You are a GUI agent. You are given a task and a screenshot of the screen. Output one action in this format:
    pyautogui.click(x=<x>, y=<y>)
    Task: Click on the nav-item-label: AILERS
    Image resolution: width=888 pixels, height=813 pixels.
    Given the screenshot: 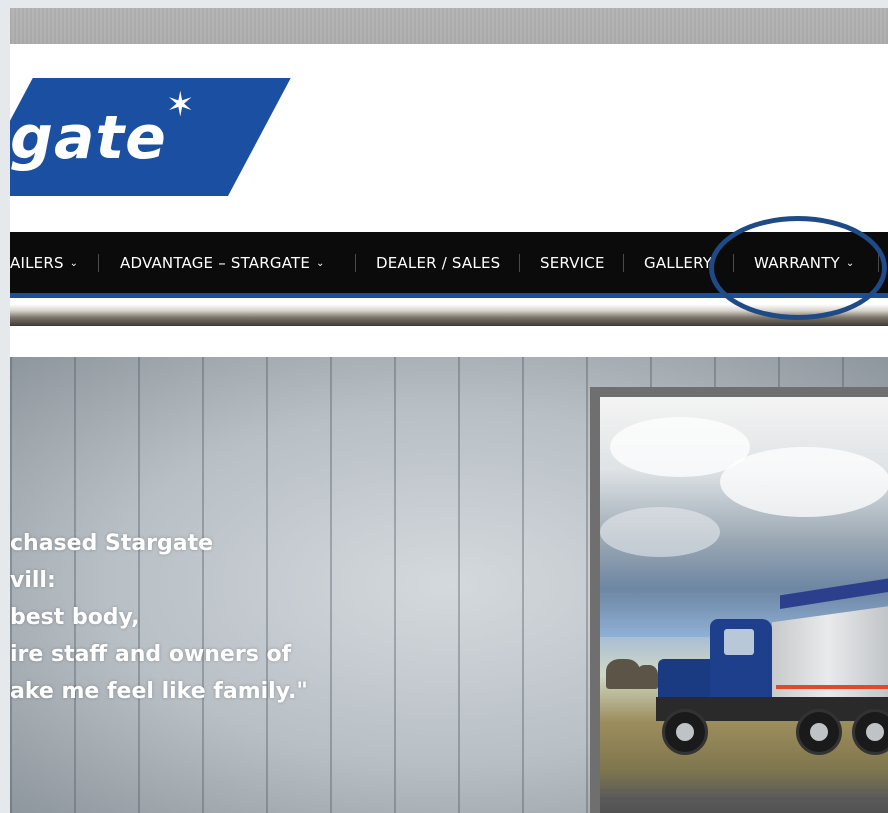 What is the action you would take?
    pyautogui.click(x=37, y=263)
    